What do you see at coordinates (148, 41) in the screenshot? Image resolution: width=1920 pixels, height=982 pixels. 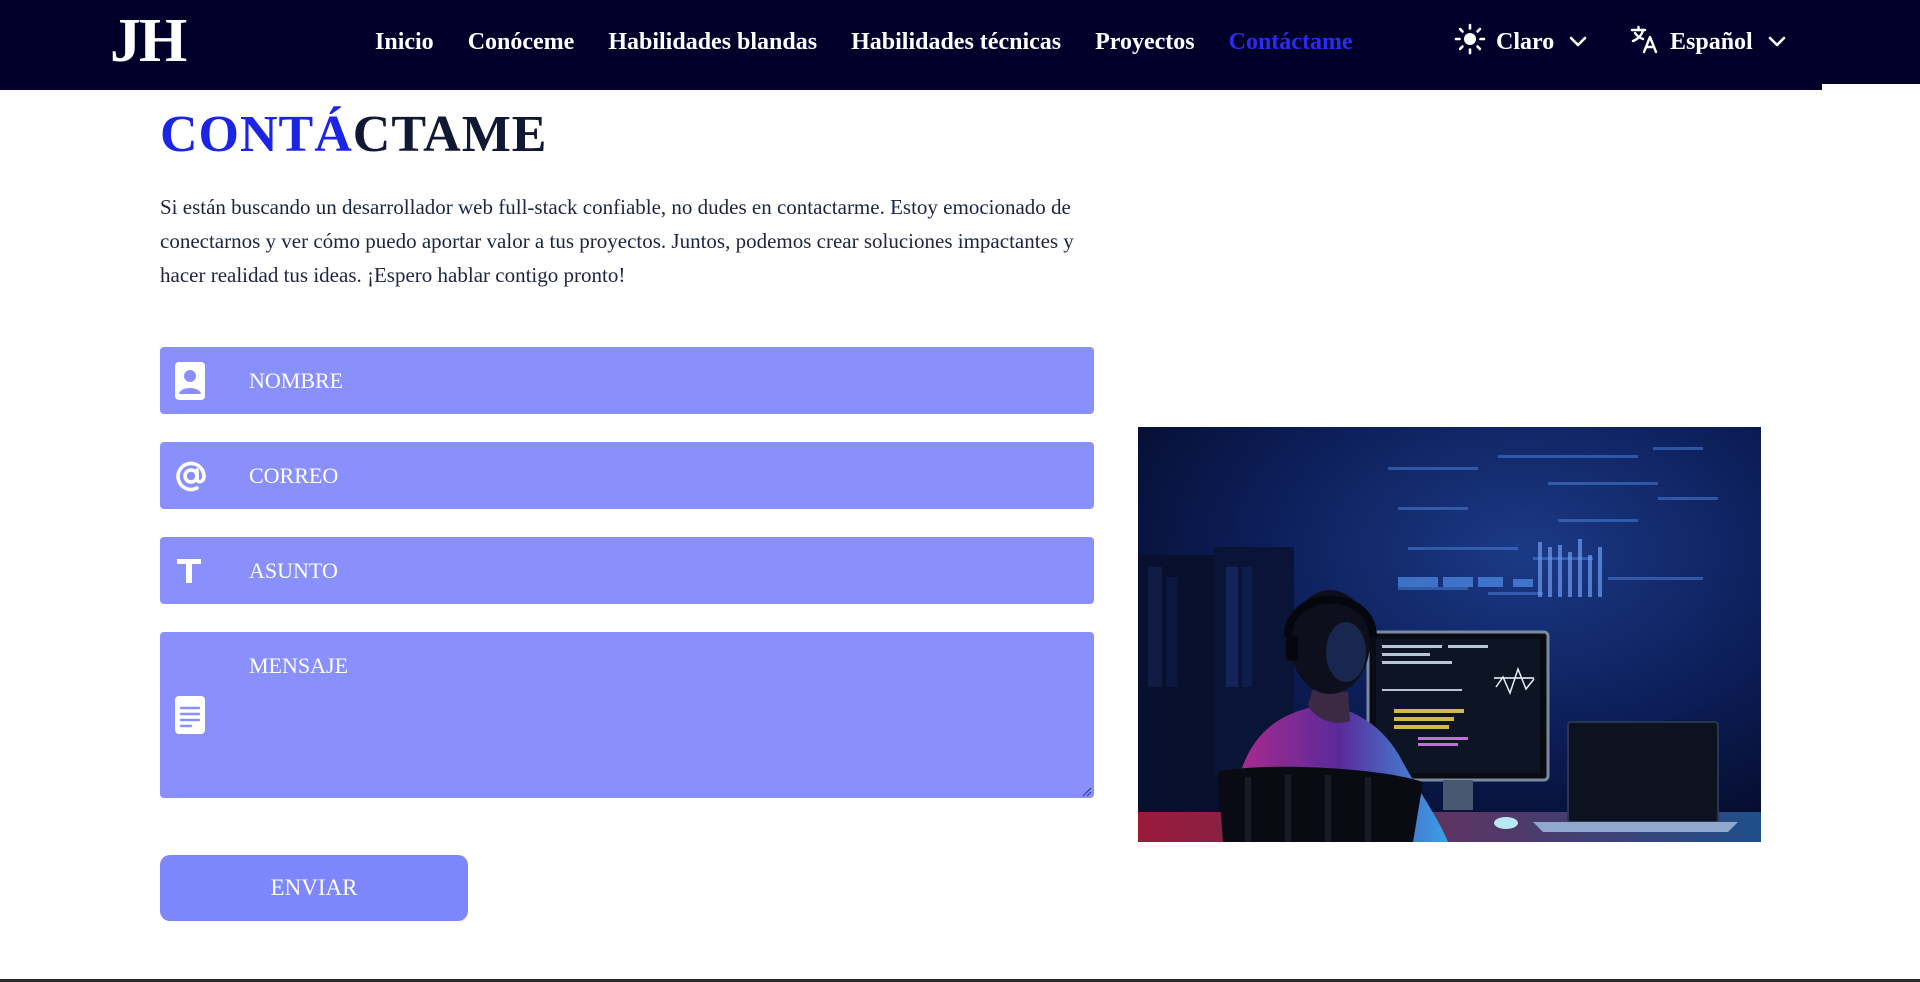 I see `brand-logo: JH` at bounding box center [148, 41].